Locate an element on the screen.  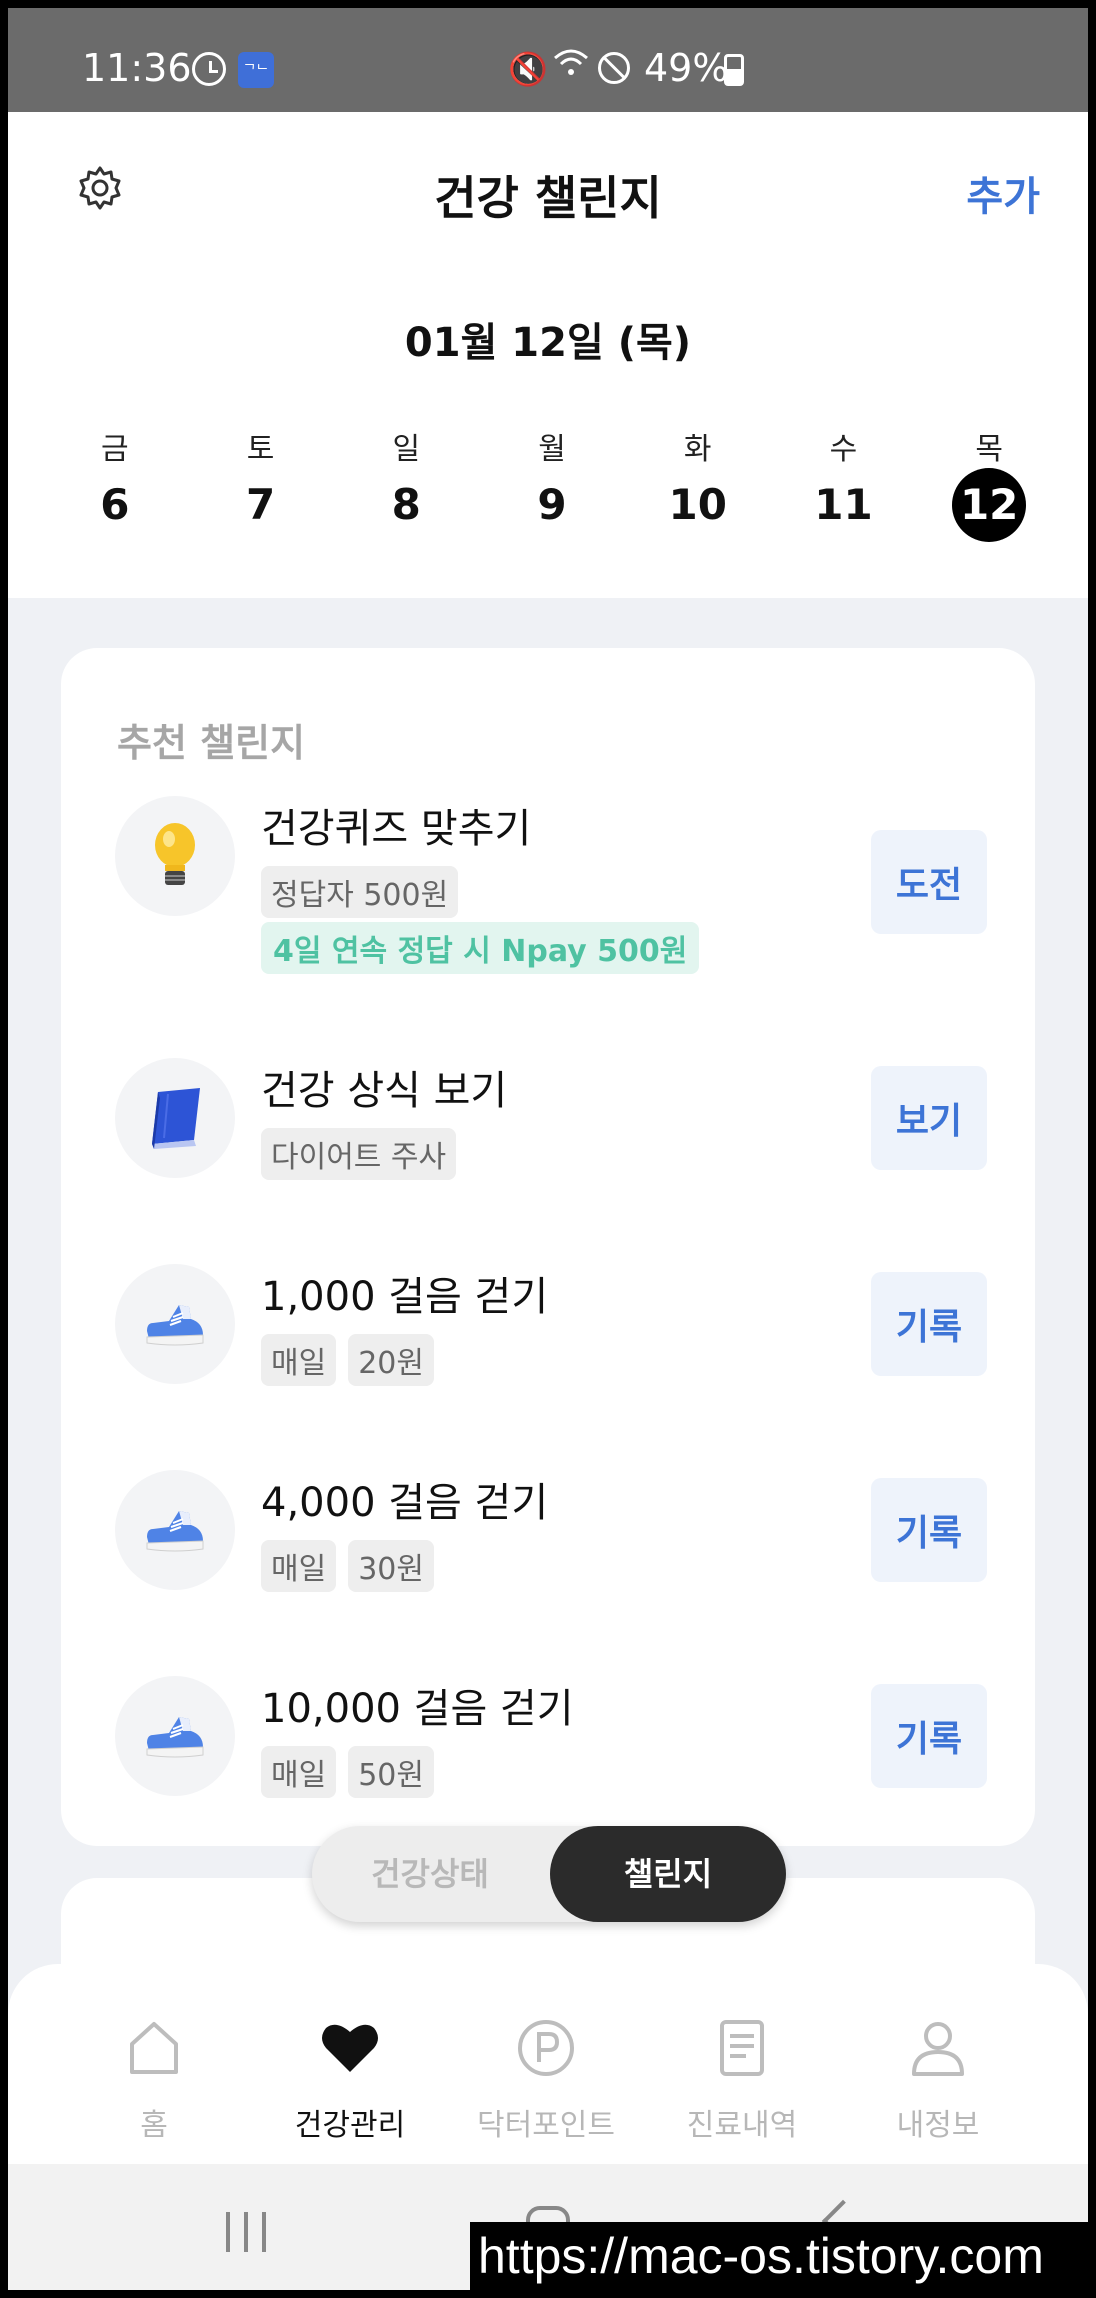
challenge-title: 건강퀴즈 맞추기 is located at coordinates (396, 829).